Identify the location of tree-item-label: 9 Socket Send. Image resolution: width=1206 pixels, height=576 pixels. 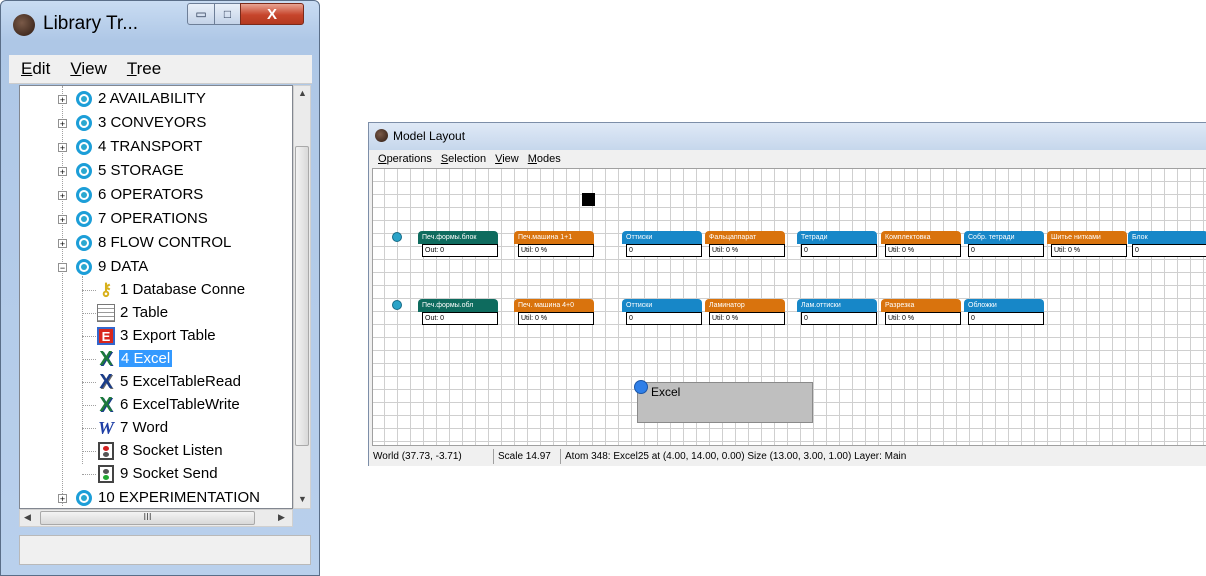
(169, 473).